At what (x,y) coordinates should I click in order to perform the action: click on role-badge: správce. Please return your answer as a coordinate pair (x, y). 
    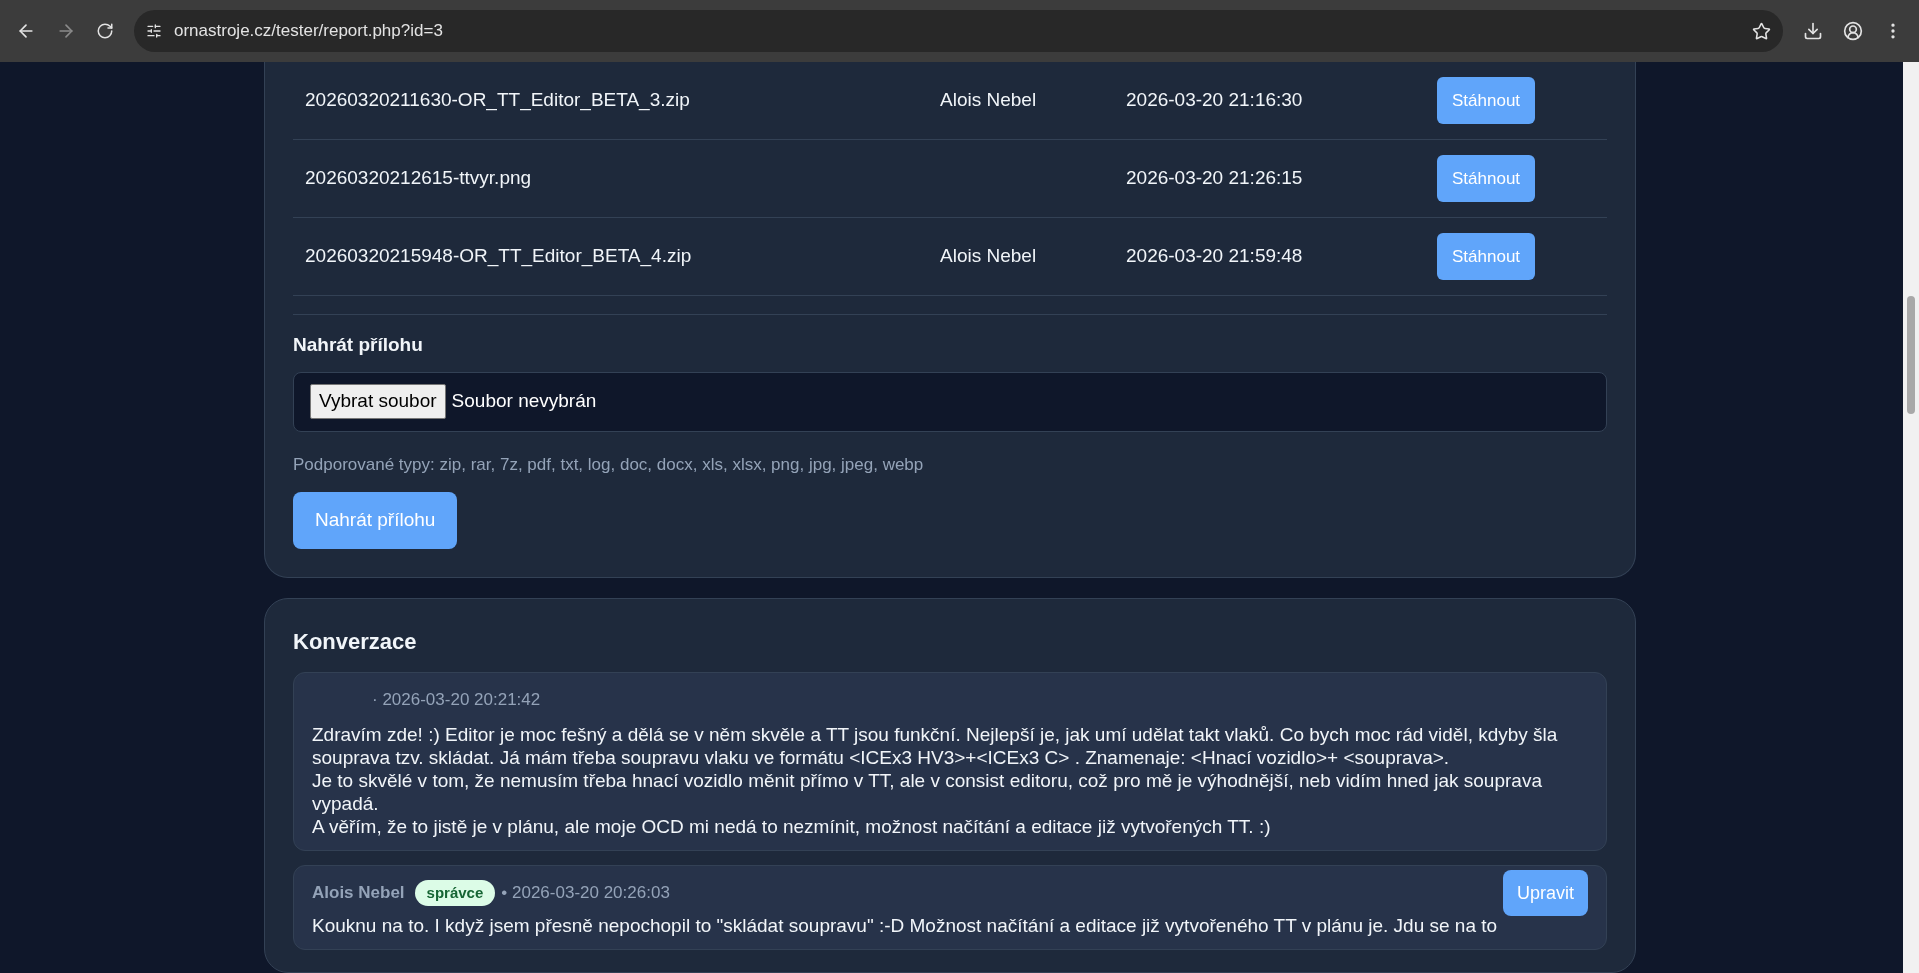
    Looking at the image, I should click on (455, 893).